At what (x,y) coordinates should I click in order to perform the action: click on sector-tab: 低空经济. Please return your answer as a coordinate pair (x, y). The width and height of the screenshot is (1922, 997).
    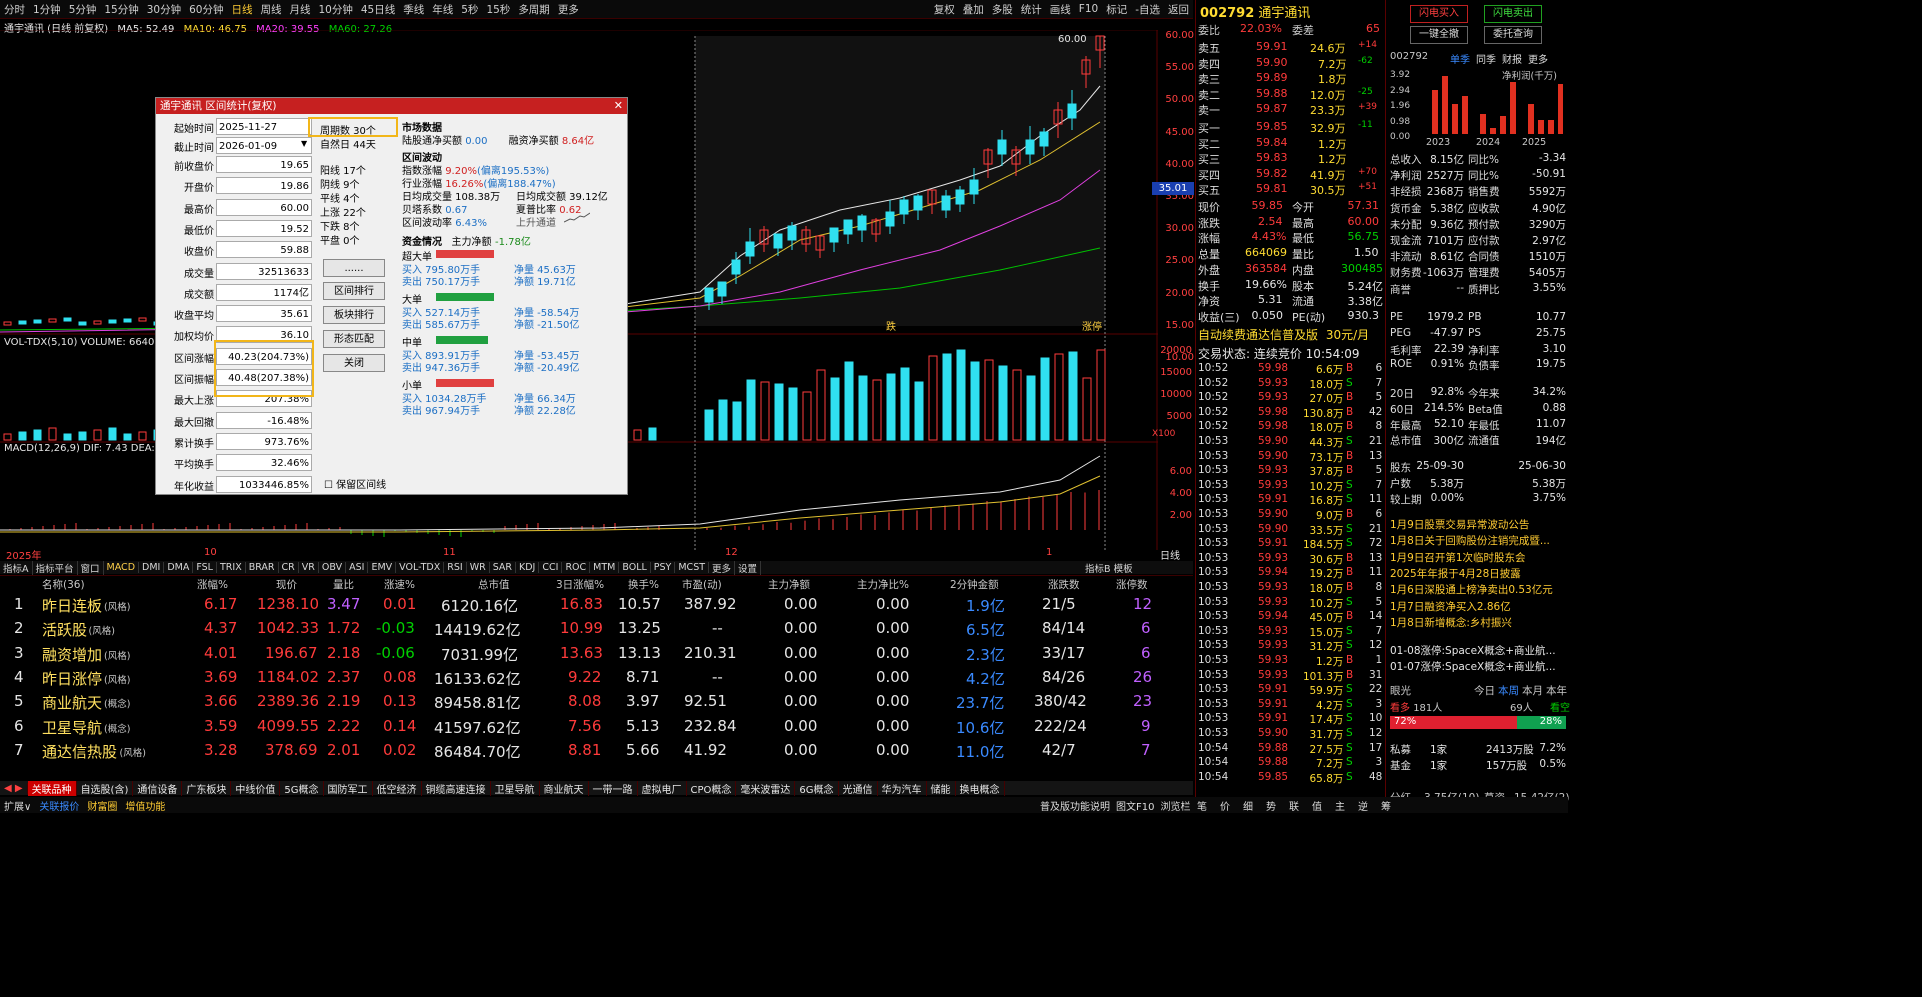
    Looking at the image, I should click on (397, 788).